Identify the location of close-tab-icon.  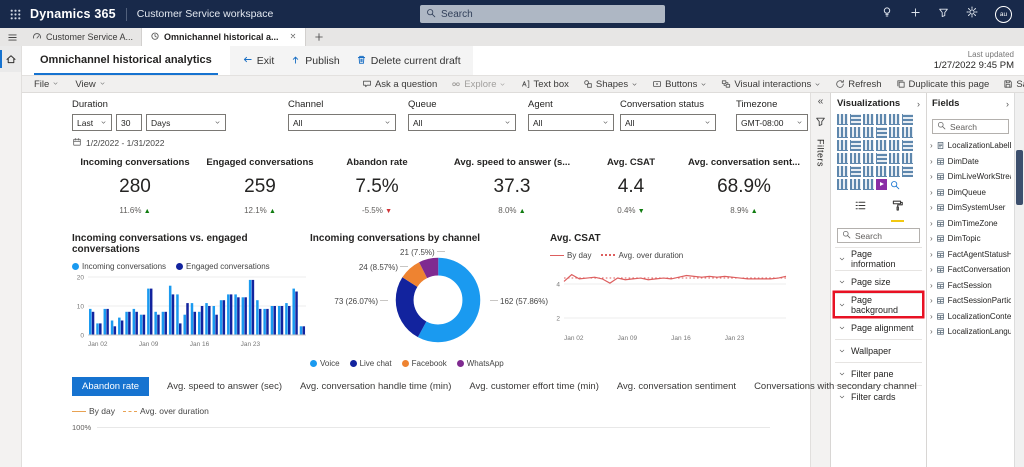
(293, 37).